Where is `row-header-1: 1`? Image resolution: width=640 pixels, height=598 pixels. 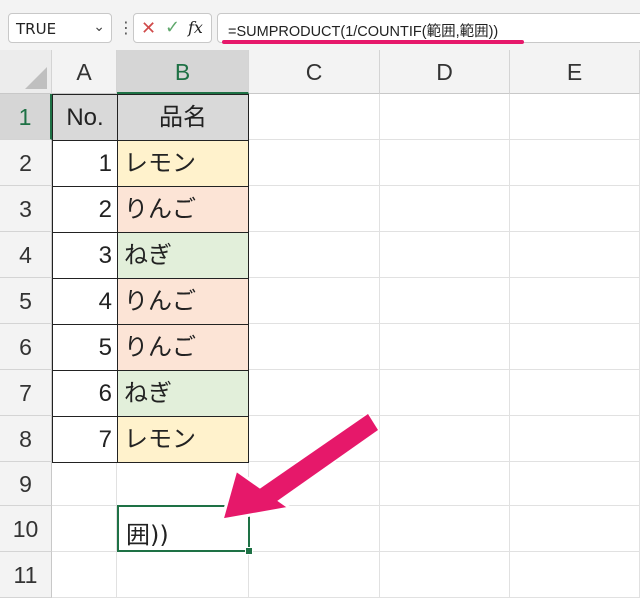 row-header-1: 1 is located at coordinates (26, 117).